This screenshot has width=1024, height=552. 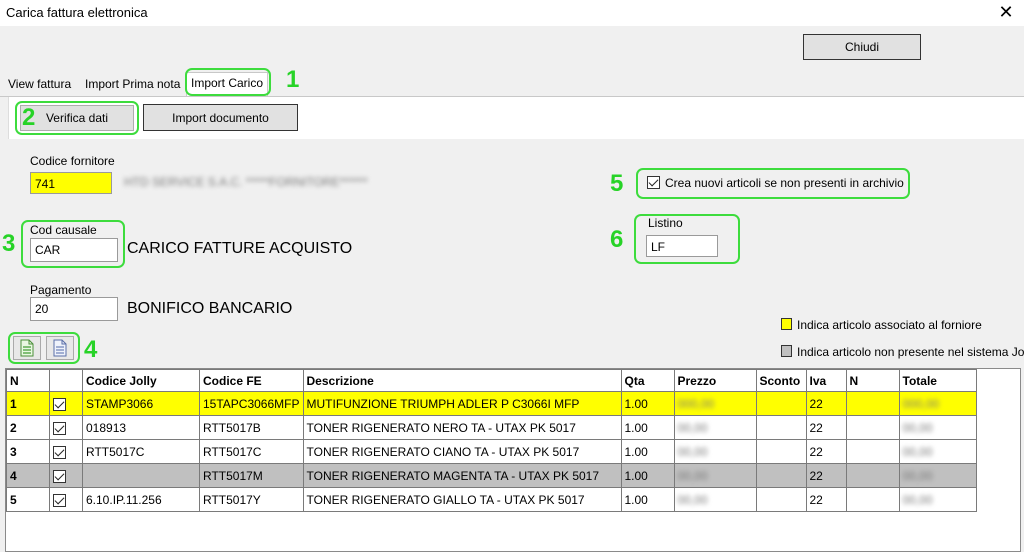 I want to click on tab-view-fattura: View fattura, so click(x=39, y=85).